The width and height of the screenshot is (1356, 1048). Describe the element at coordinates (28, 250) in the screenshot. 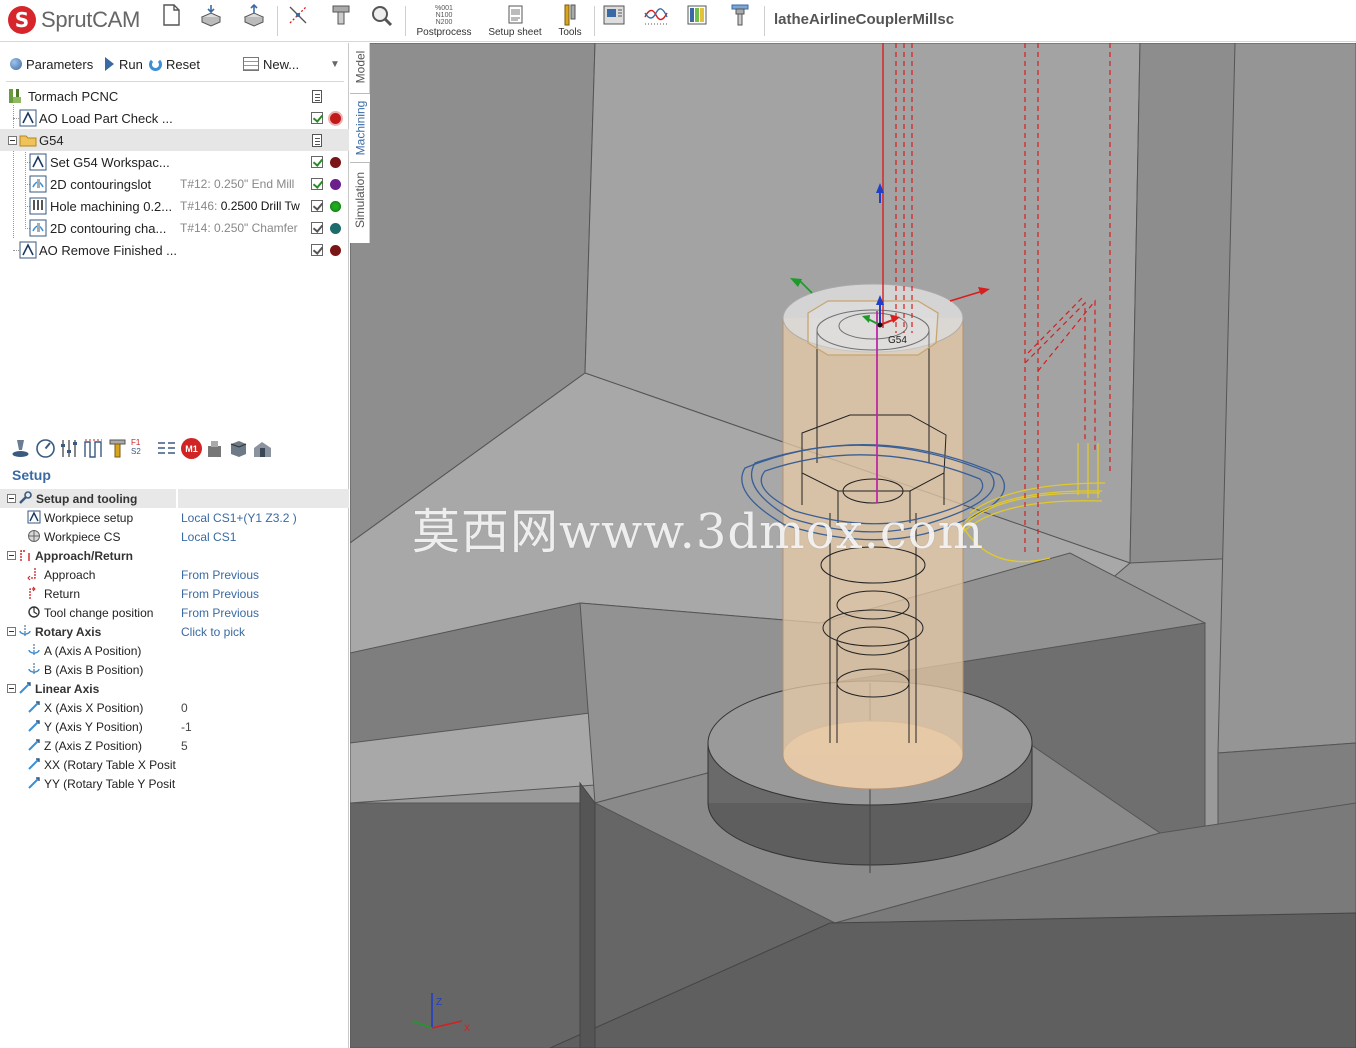

I see `operation-icon` at that location.